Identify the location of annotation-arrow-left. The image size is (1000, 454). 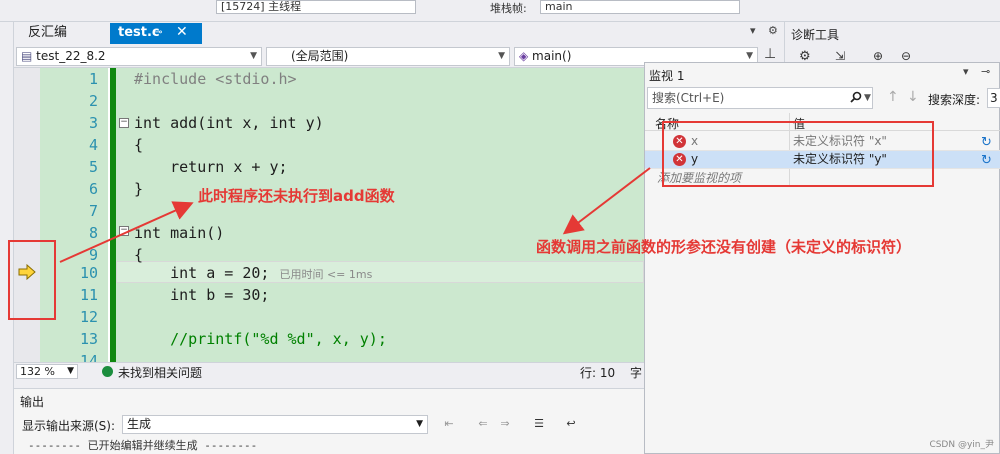
(126, 232).